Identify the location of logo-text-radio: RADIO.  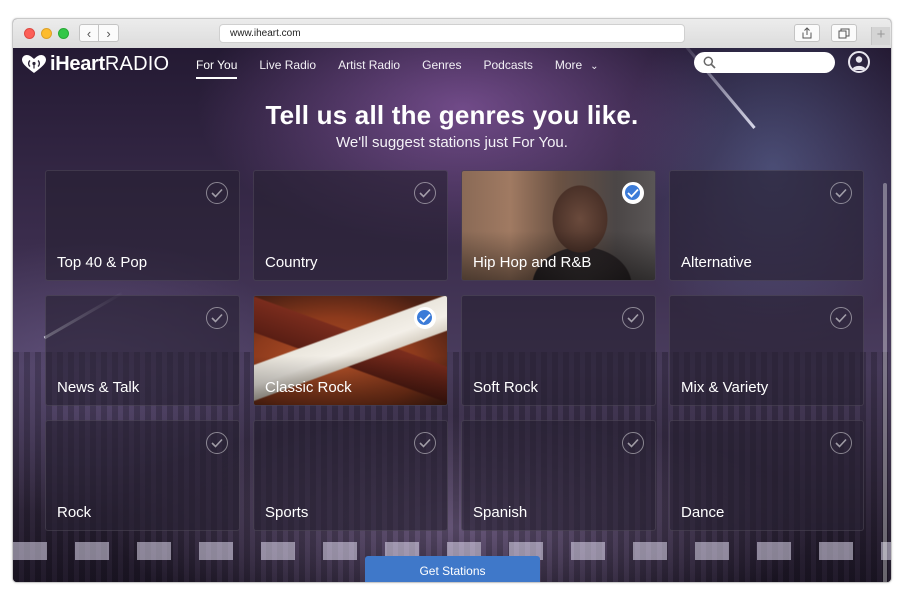
(137, 63).